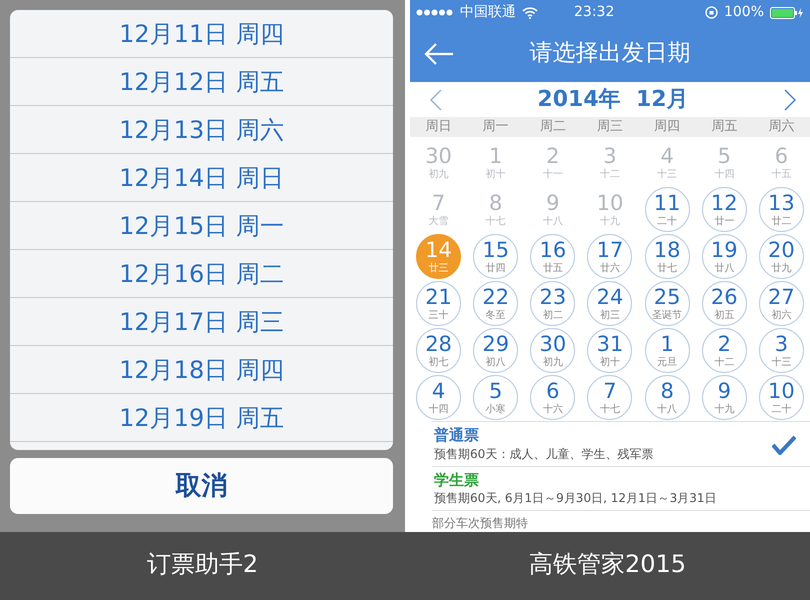 The height and width of the screenshot is (600, 810). I want to click on calendar-day: 2 十二, so click(724, 351).